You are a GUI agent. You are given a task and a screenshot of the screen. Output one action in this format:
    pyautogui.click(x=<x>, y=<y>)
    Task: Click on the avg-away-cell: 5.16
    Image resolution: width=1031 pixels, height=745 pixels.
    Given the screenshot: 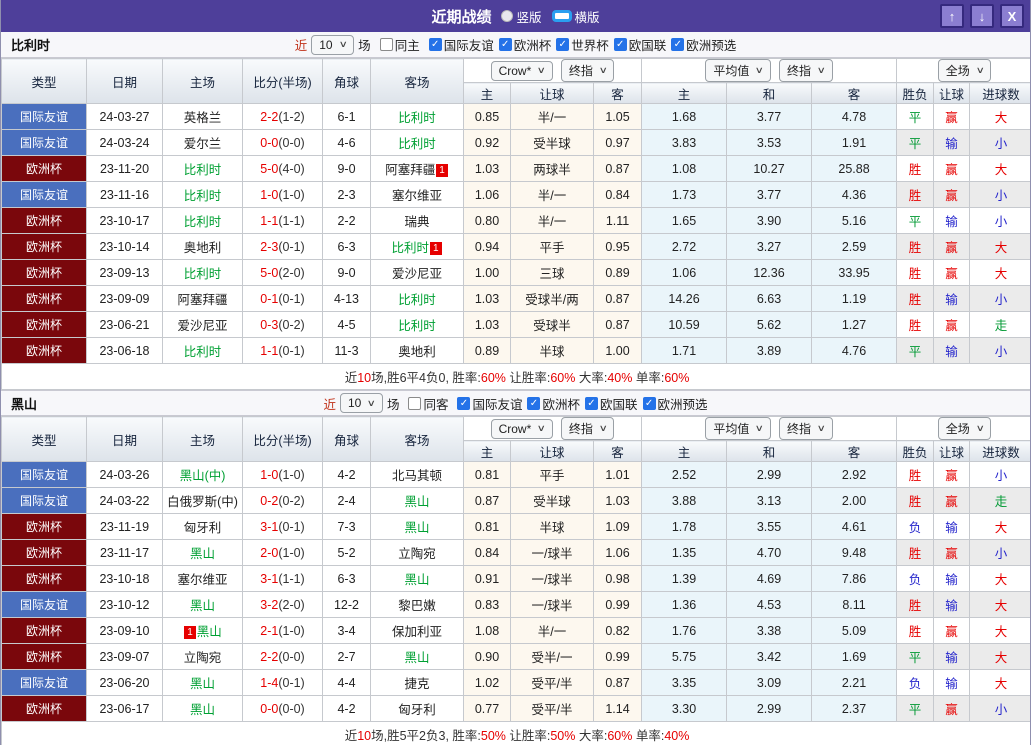 What is the action you would take?
    pyautogui.click(x=854, y=220)
    